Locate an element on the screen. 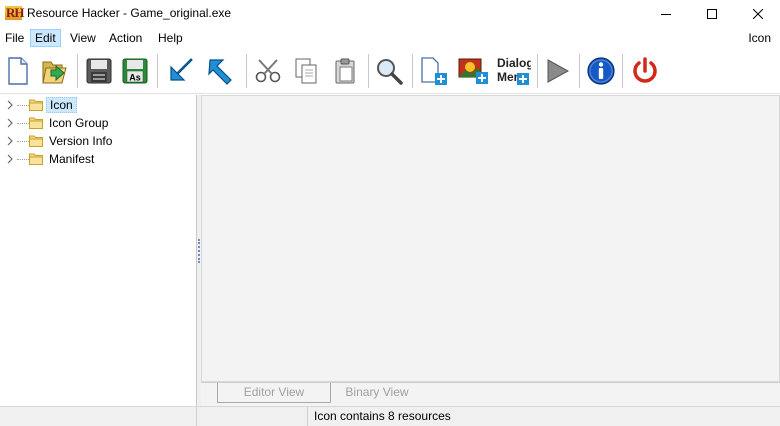 Image resolution: width=780 pixels, height=426 pixels. compile-arrow-icon is located at coordinates (181, 69).